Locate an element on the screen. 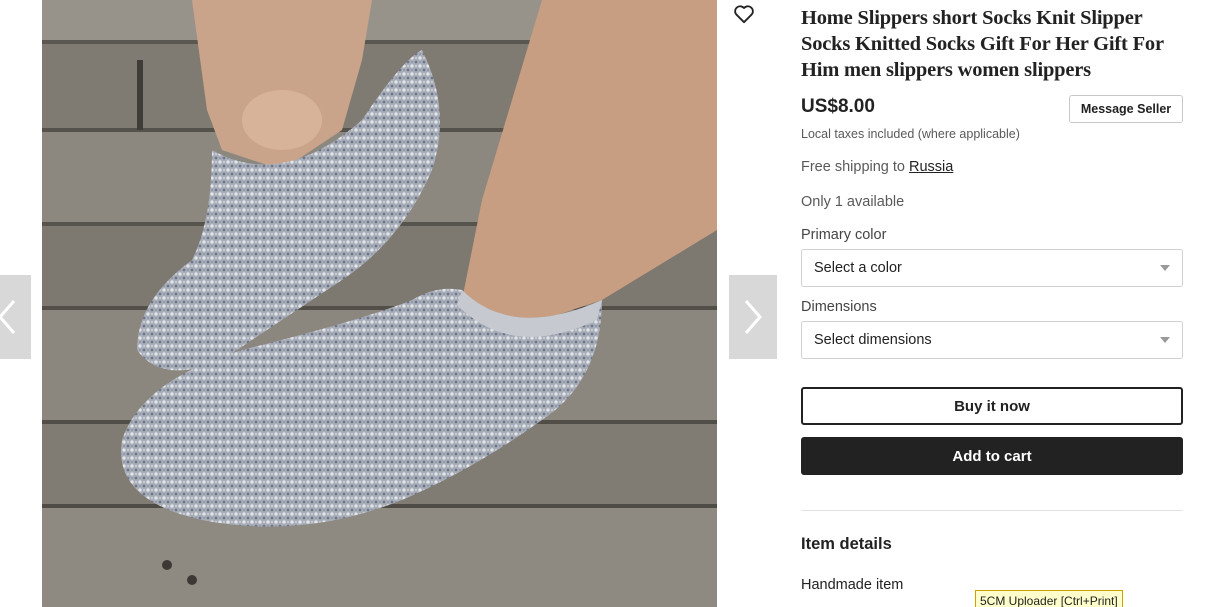 Image resolution: width=1213 pixels, height=607 pixels. heart-outline-icon is located at coordinates (744, 14).